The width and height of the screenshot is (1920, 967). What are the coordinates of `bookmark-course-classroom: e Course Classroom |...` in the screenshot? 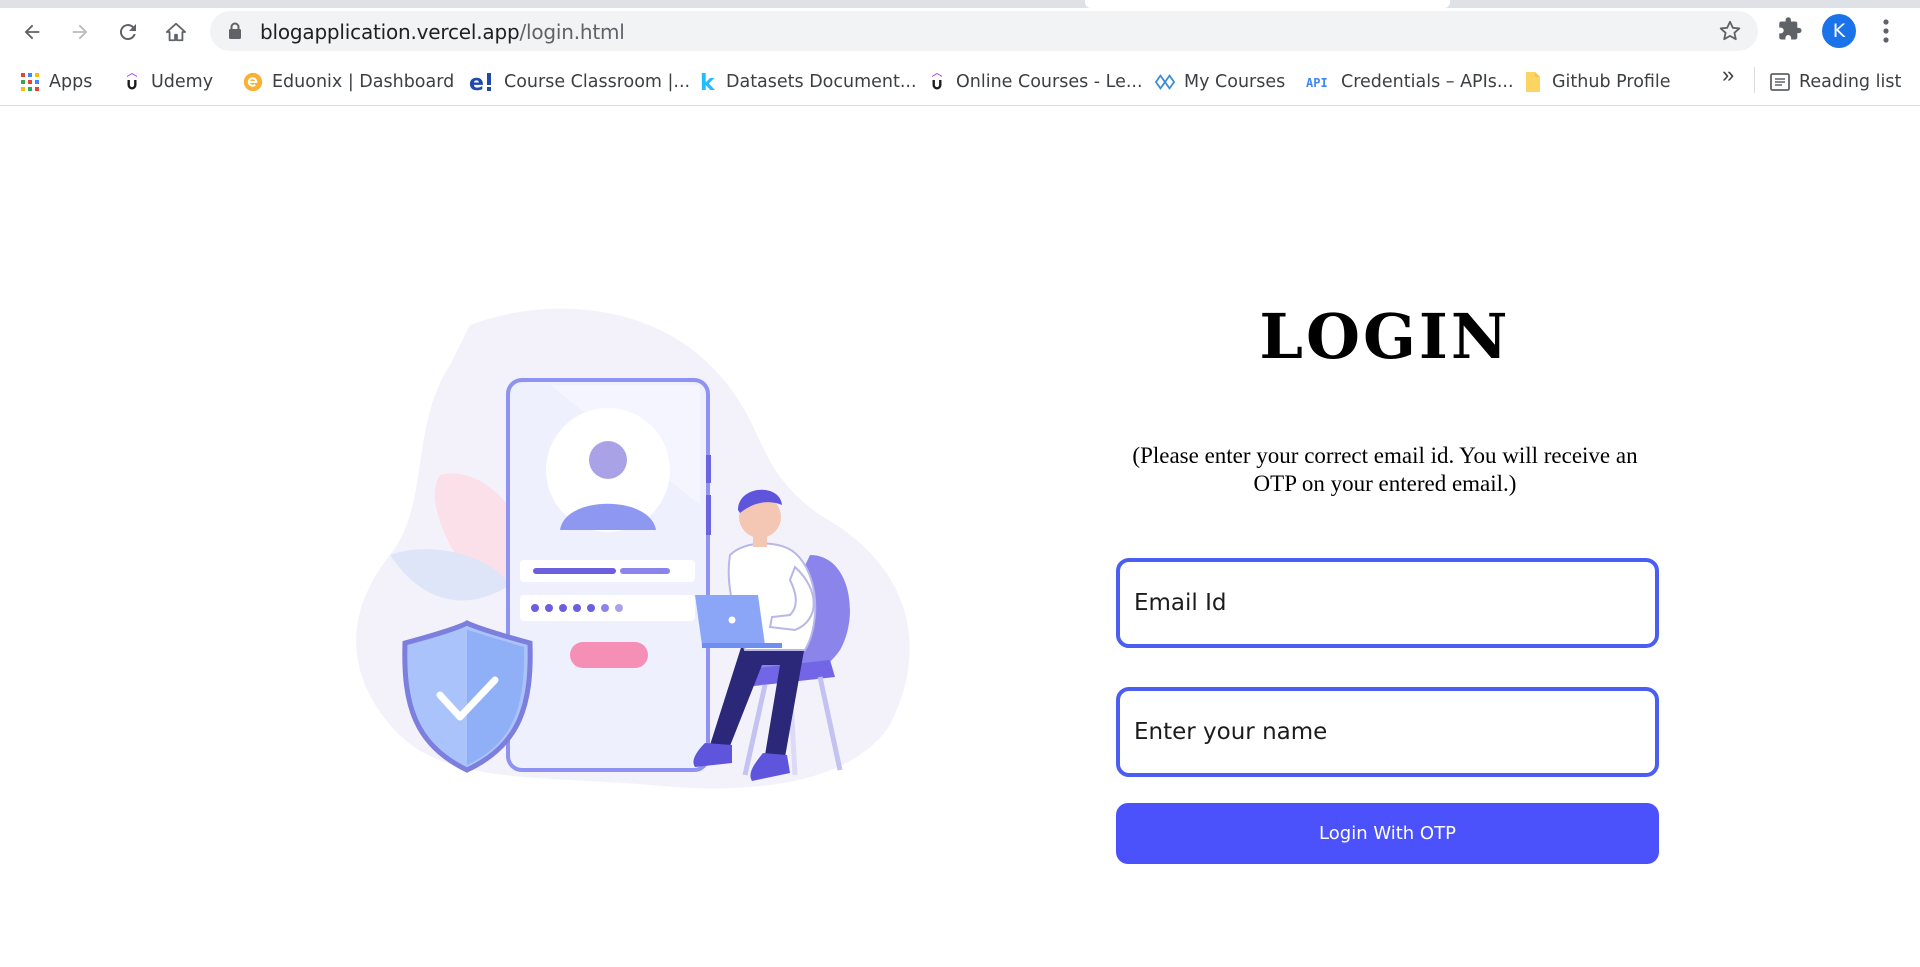 It's located at (579, 82).